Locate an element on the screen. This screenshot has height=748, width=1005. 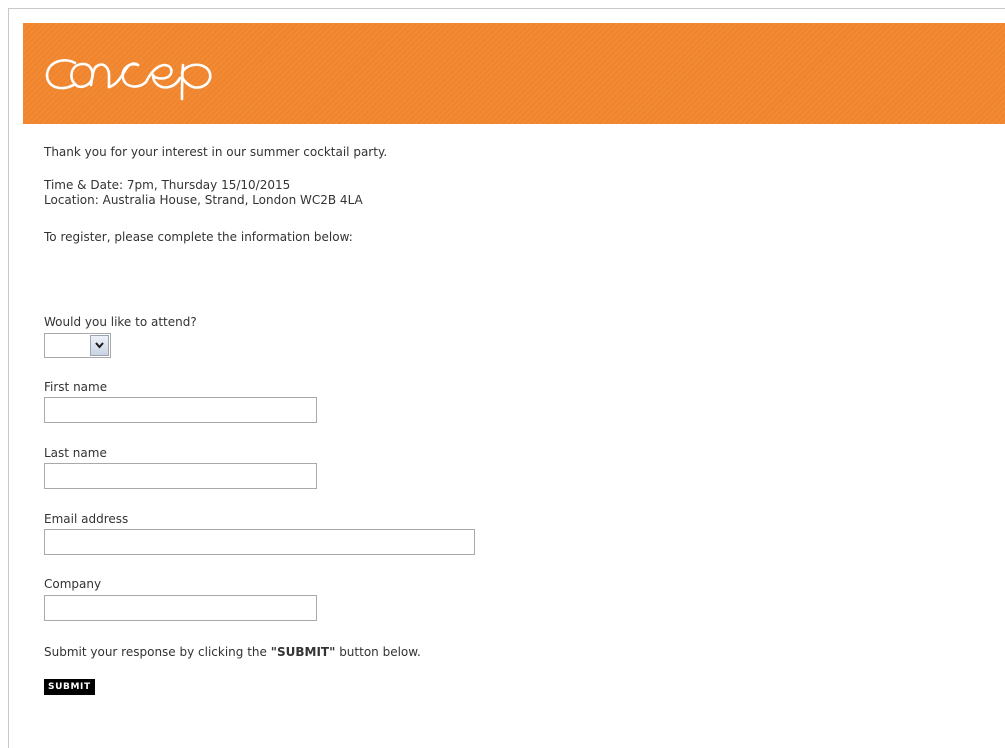
submit-instructions-suffix: button below. is located at coordinates (378, 652).